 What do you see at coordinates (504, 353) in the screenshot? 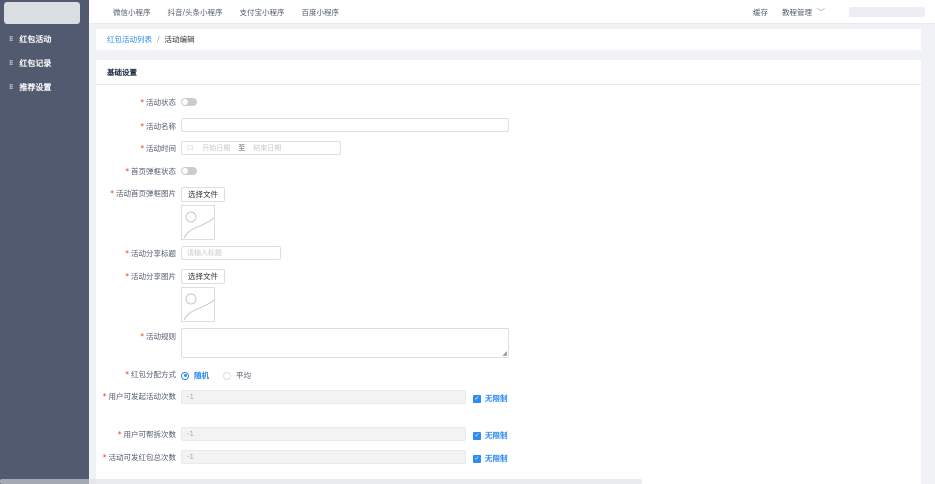
I see `resize-handle-icon: ◢` at bounding box center [504, 353].